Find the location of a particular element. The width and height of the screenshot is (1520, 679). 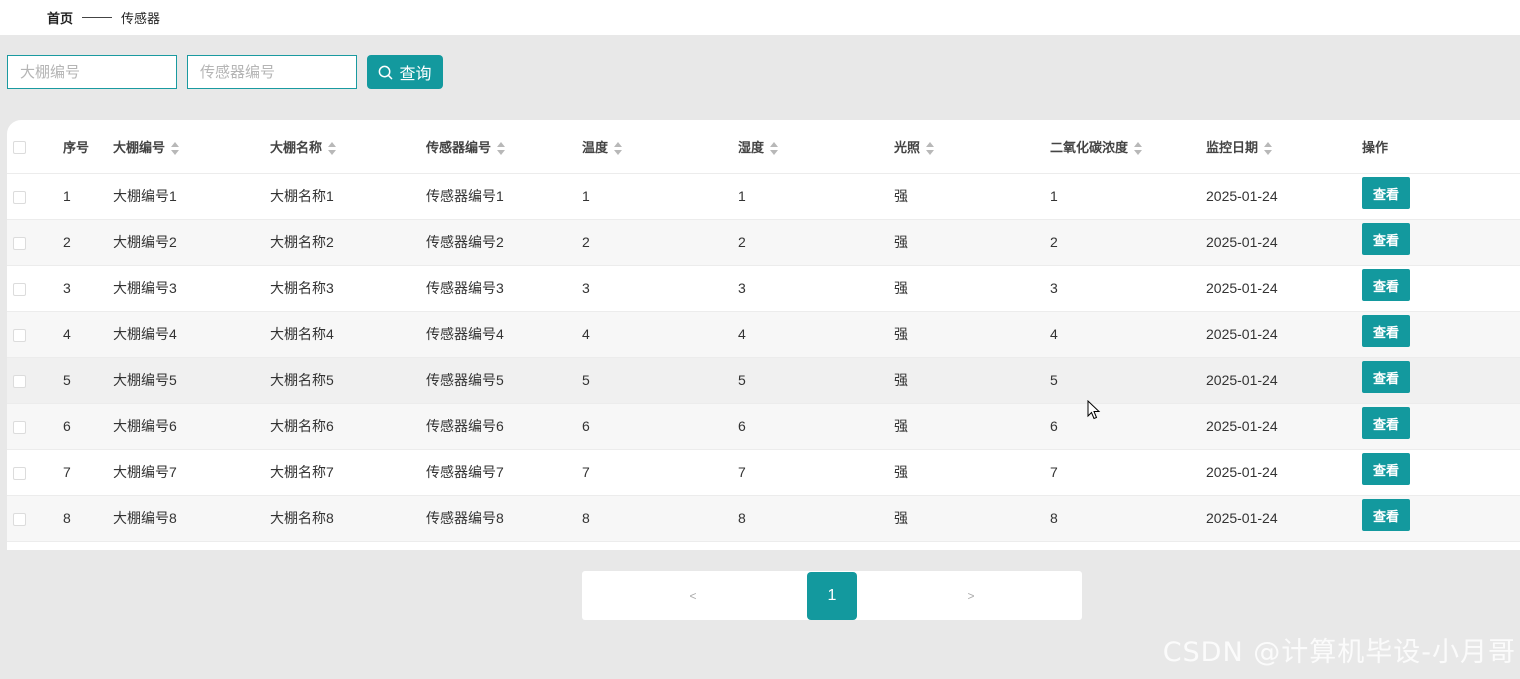

search-bar: 查询 is located at coordinates (225, 72).